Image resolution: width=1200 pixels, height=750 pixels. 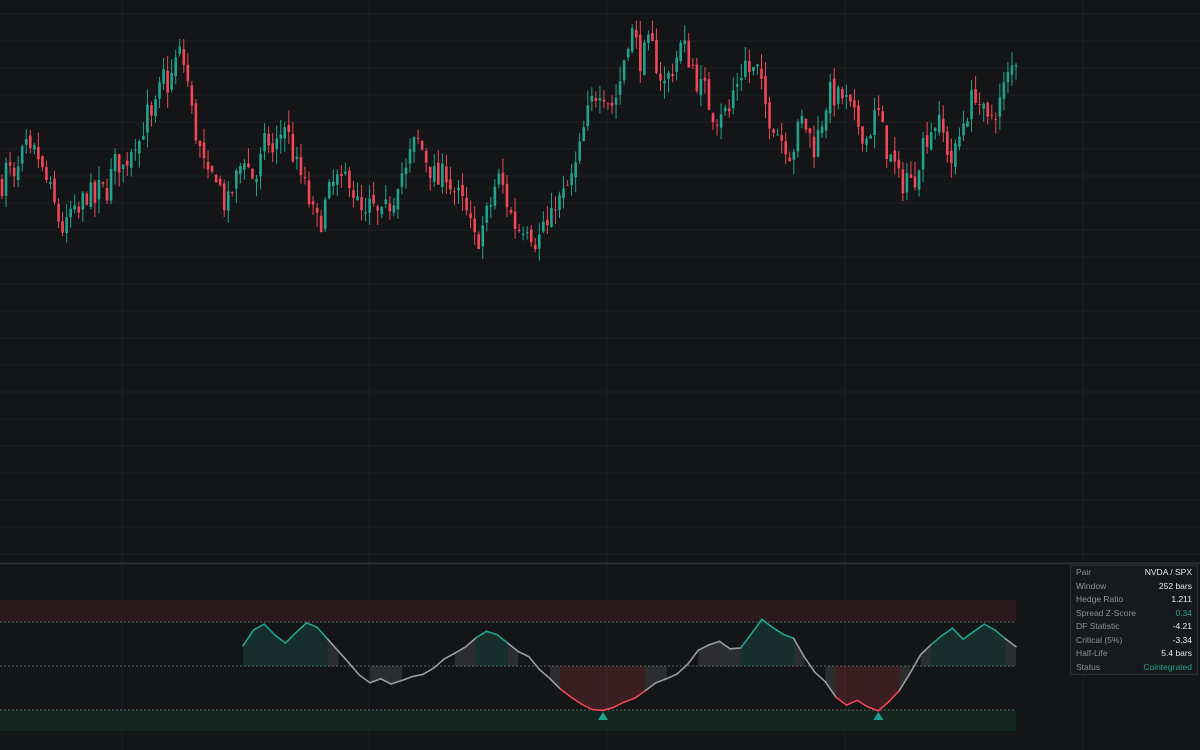 I want to click on status-value: Cointegrated, so click(x=1167, y=666).